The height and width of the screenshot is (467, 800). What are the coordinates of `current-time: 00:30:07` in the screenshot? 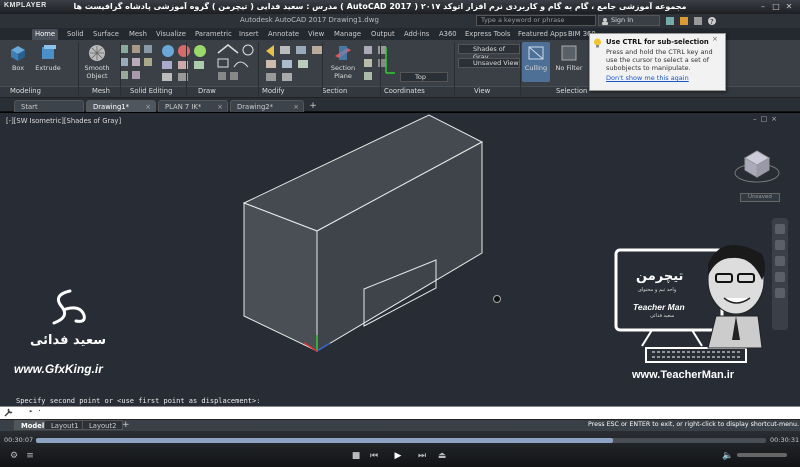 It's located at (19, 440).